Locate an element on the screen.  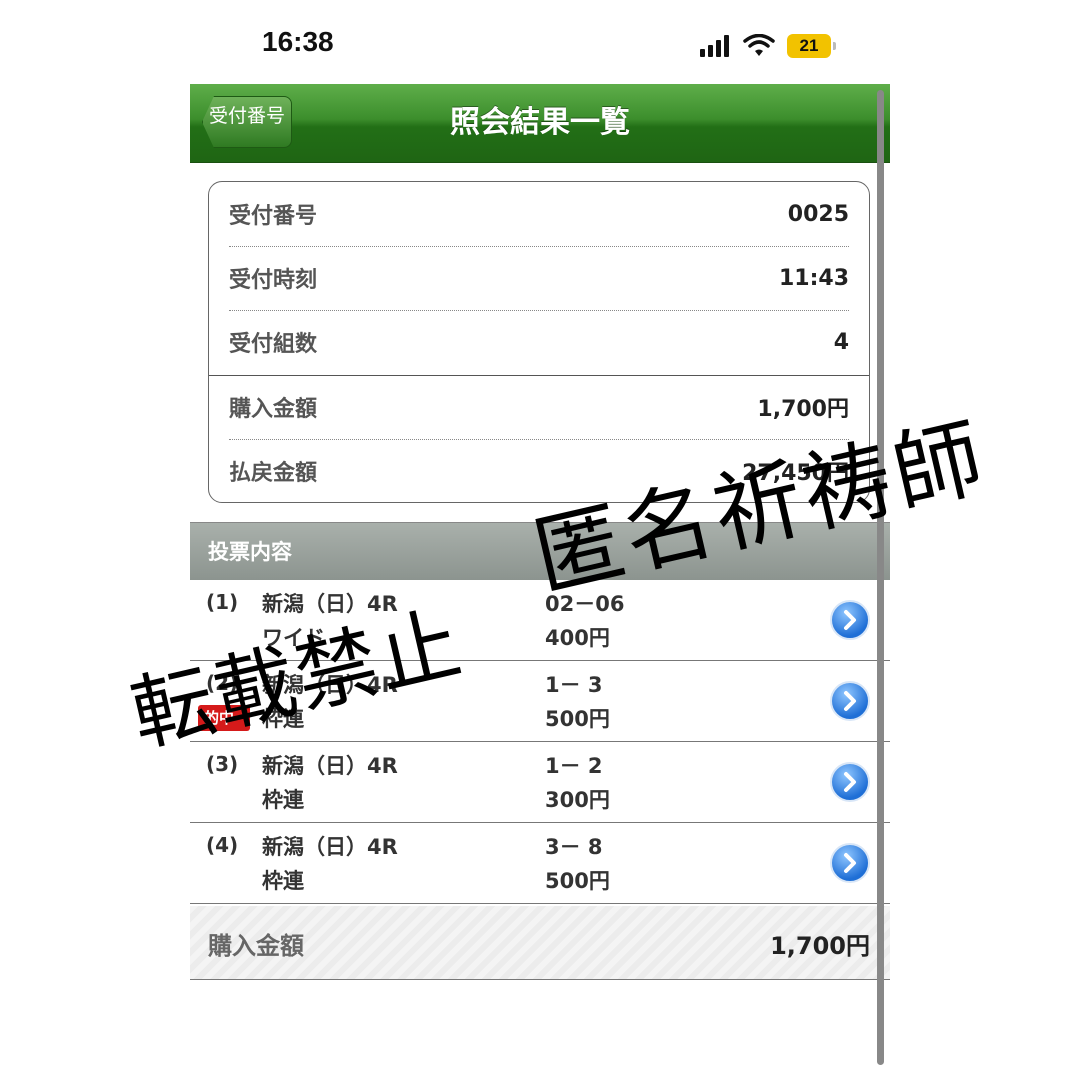
battery-icon: 21 is located at coordinates (811, 46).